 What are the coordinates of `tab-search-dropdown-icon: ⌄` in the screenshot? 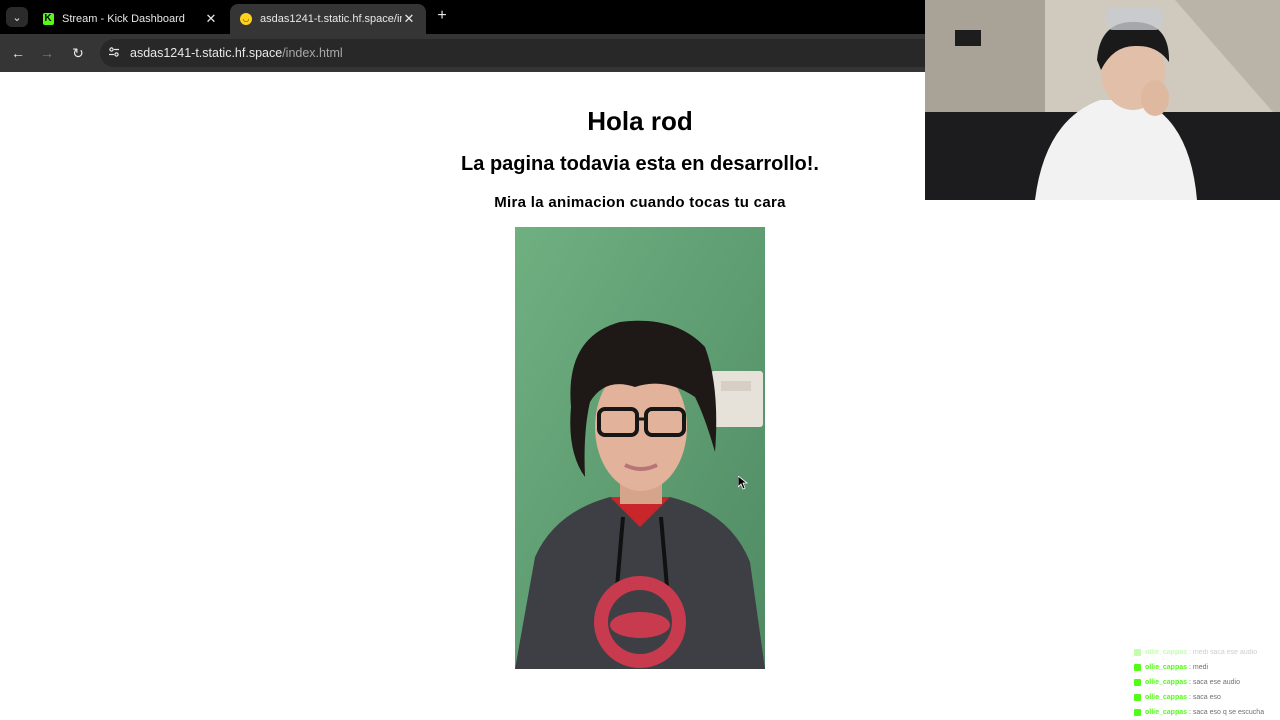 It's located at (17, 17).